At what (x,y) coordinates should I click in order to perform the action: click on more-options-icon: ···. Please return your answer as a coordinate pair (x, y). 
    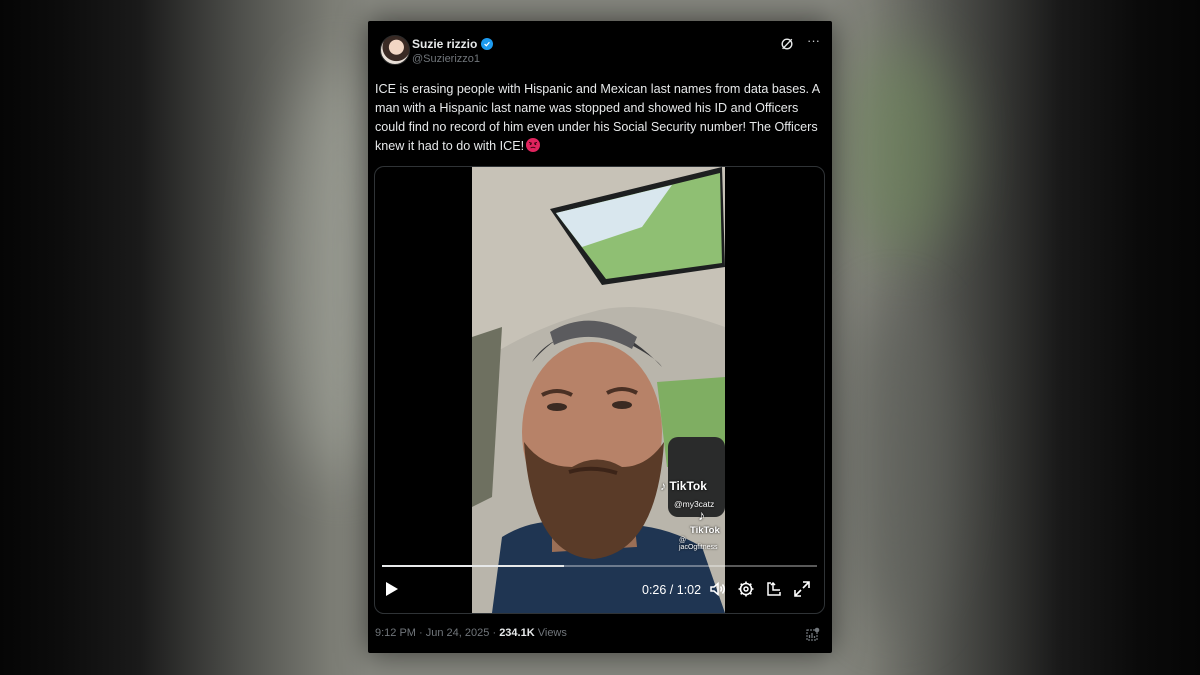
    Looking at the image, I should click on (813, 40).